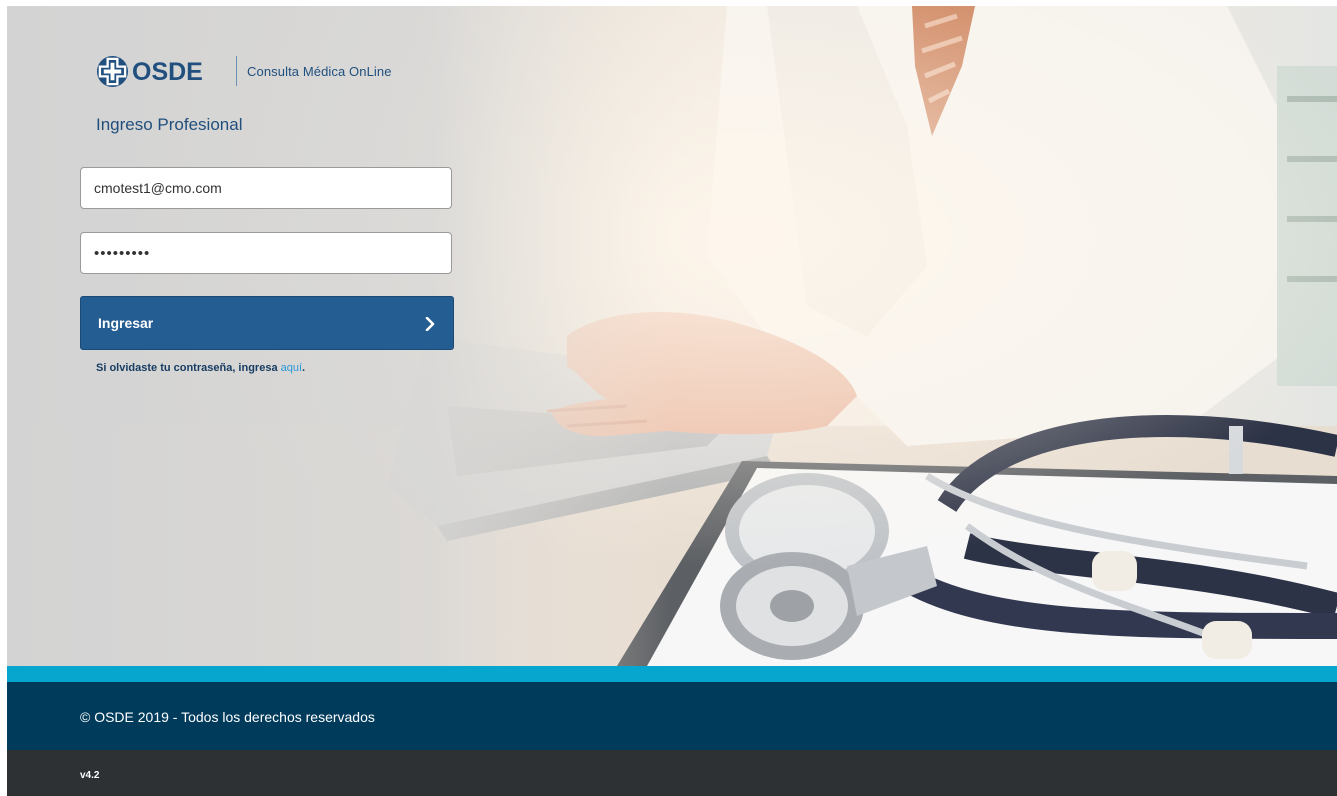 This screenshot has height=796, width=1337. I want to click on version-label: v4.2, so click(90, 775).